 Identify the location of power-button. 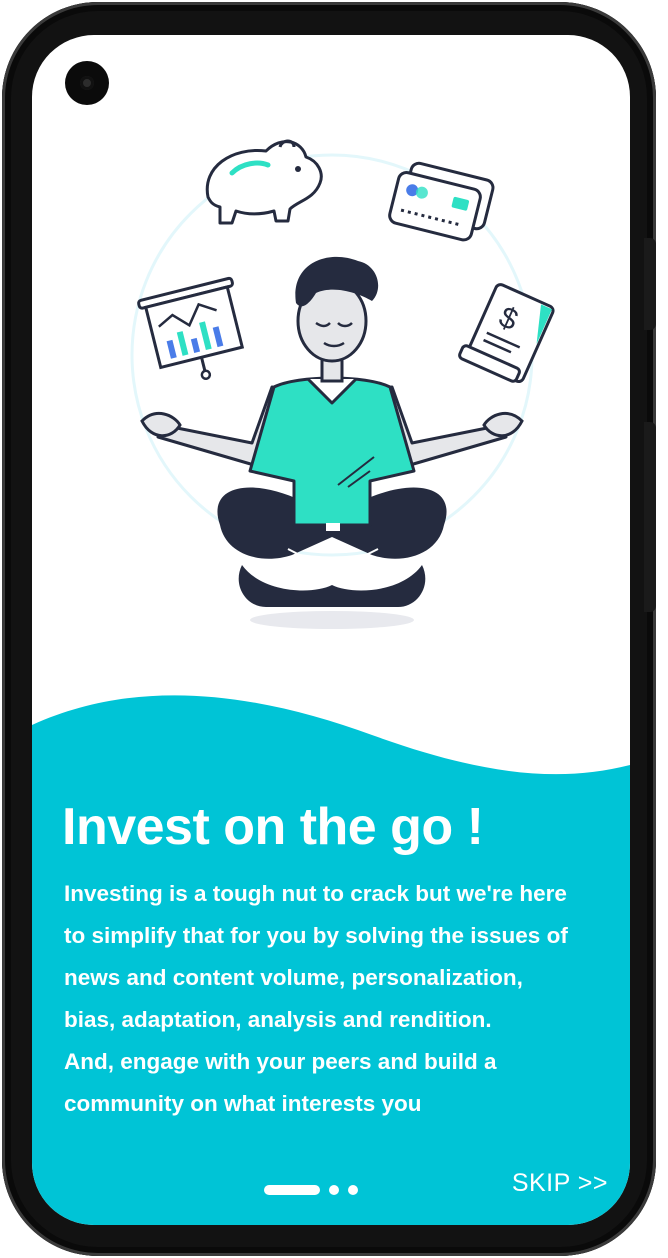
(650, 517).